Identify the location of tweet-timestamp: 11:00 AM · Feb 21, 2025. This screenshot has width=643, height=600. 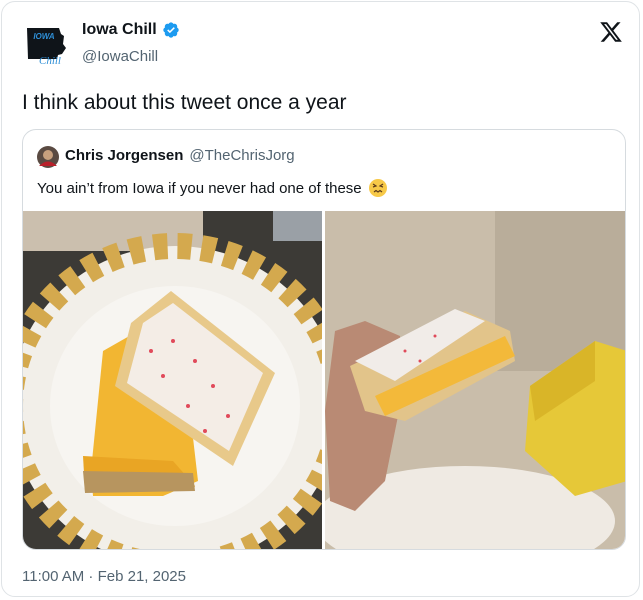
(104, 576).